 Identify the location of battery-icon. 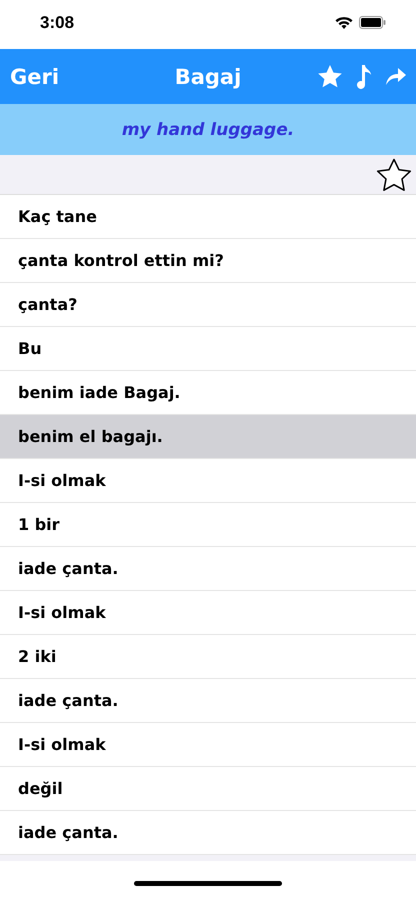
(372, 22).